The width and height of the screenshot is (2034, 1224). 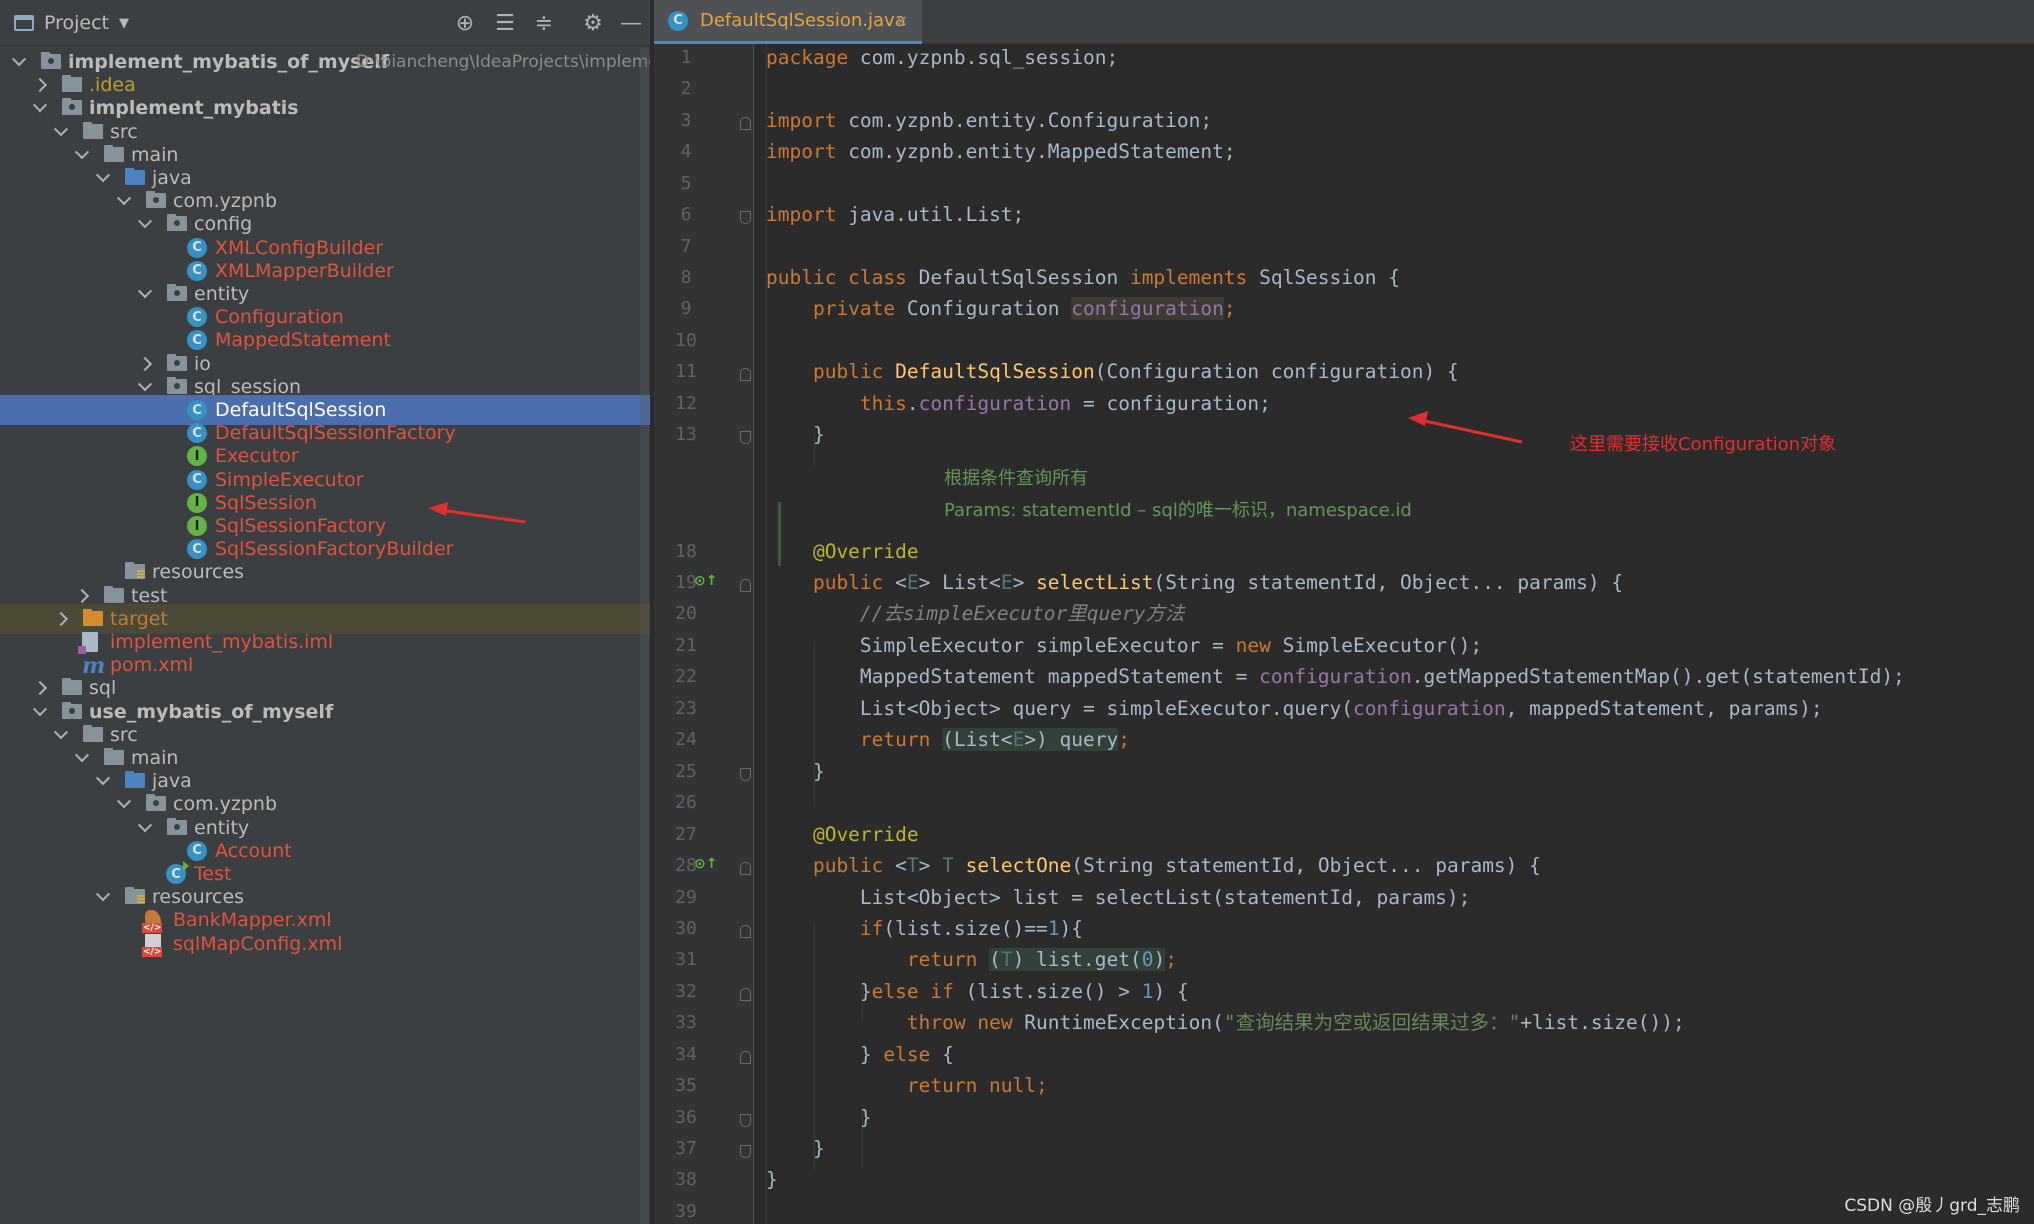 What do you see at coordinates (686, 1085) in the screenshot?
I see `line-number: 35` at bounding box center [686, 1085].